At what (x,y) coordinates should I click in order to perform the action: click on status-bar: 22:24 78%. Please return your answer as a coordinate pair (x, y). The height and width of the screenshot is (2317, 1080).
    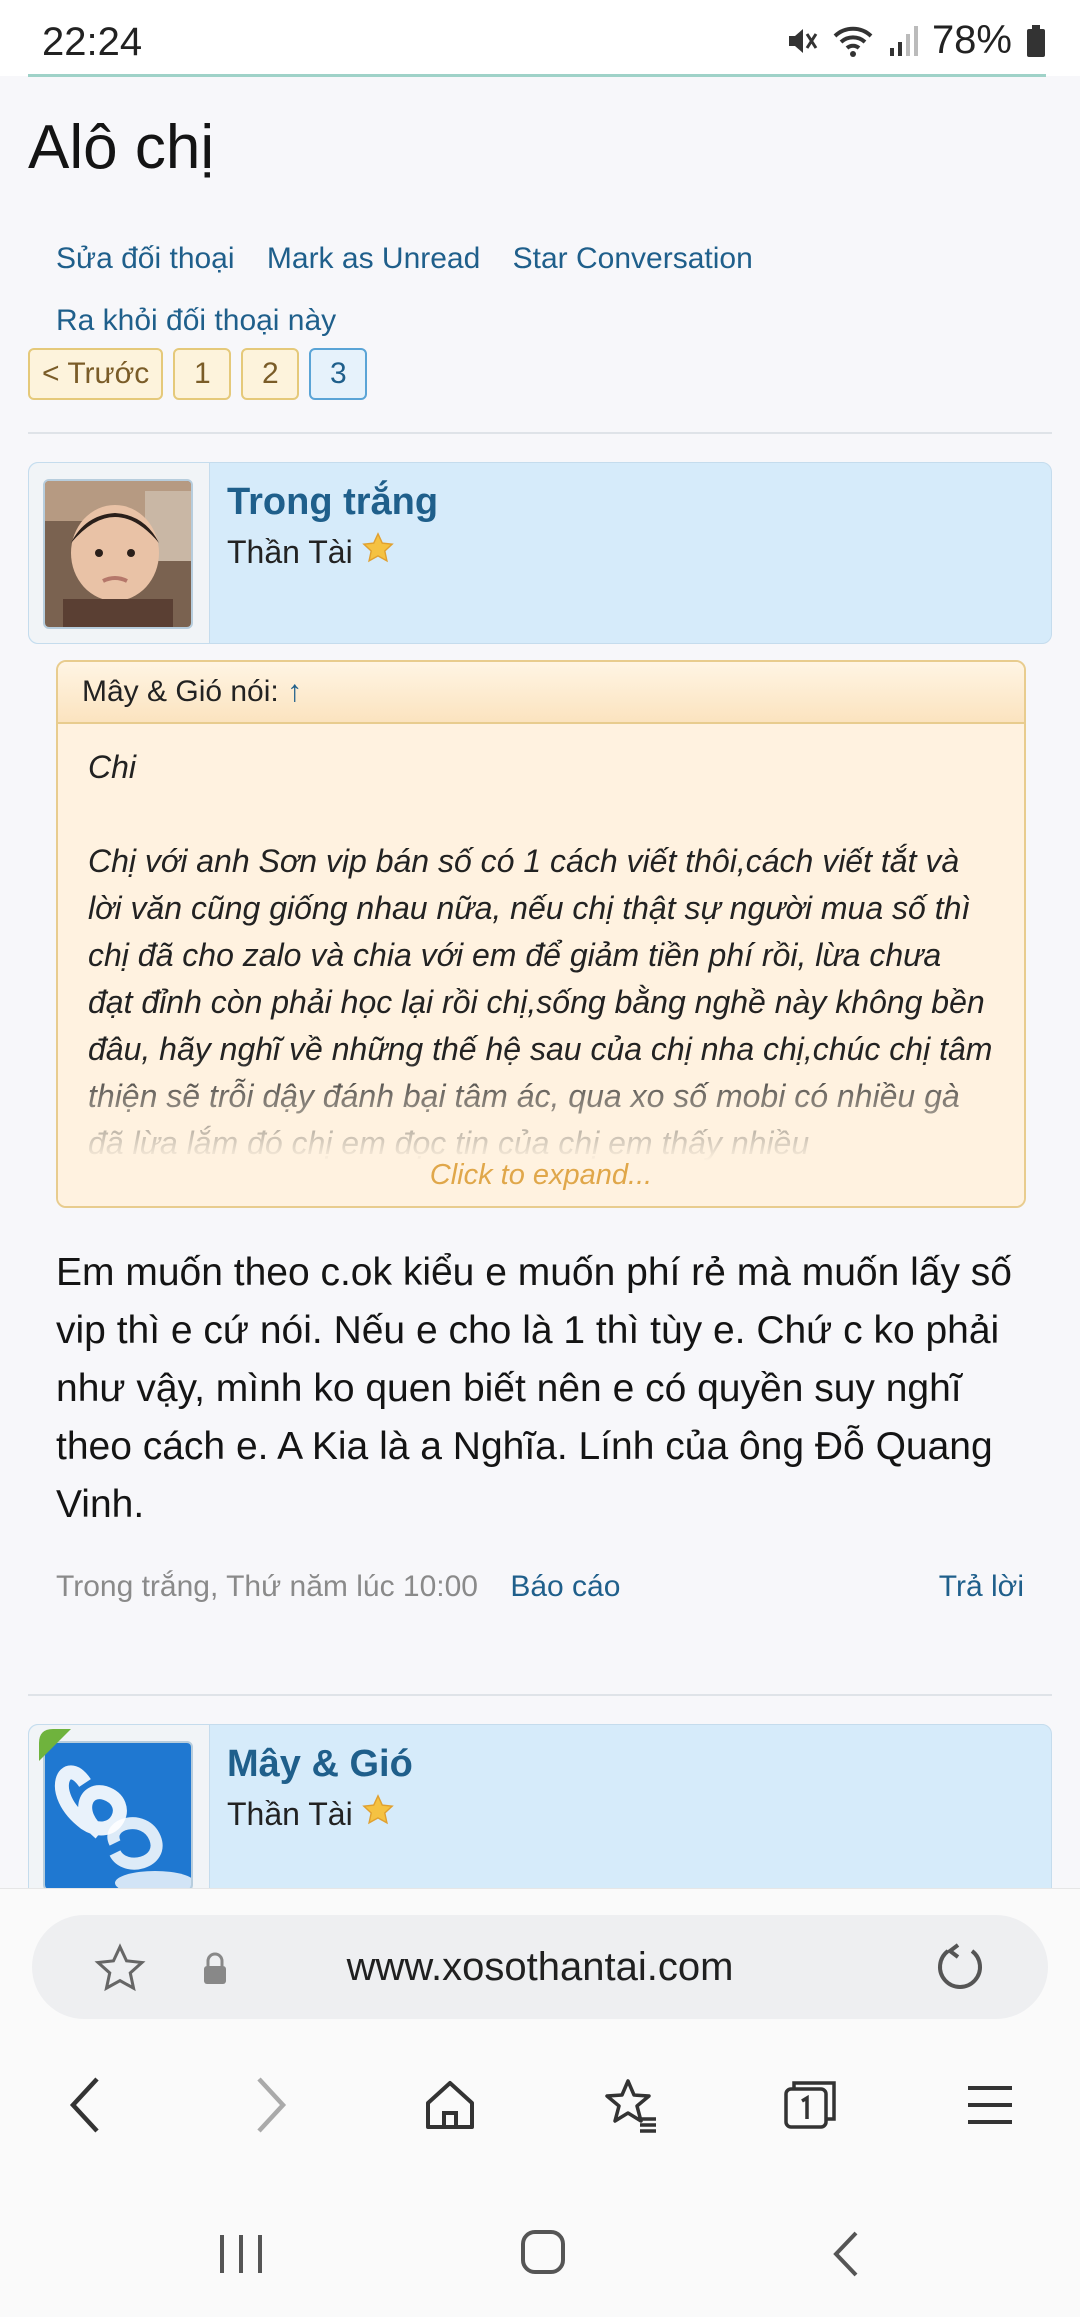
    Looking at the image, I should click on (540, 38).